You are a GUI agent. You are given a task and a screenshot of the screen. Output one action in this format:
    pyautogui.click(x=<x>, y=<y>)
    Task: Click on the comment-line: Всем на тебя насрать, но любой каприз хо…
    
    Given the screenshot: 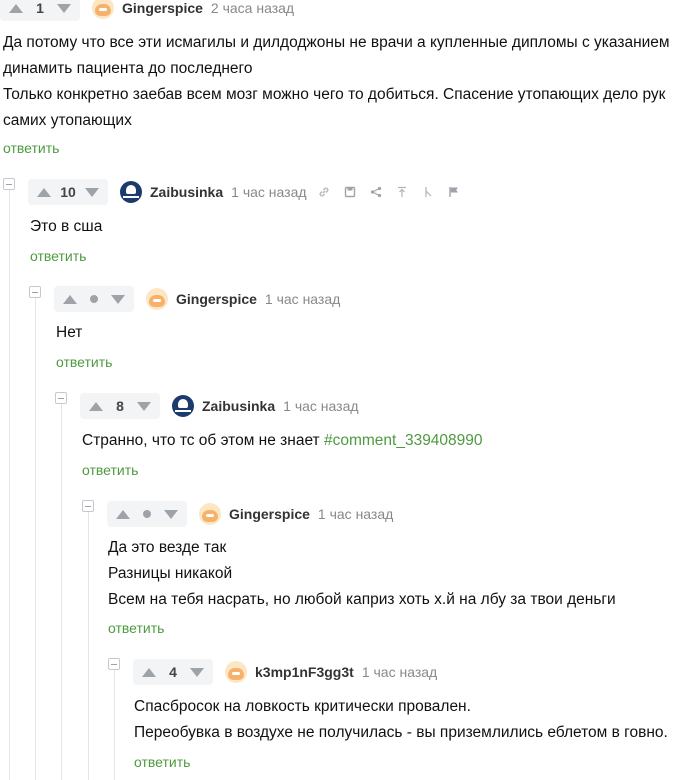 What is the action you would take?
    pyautogui.click(x=362, y=599)
    